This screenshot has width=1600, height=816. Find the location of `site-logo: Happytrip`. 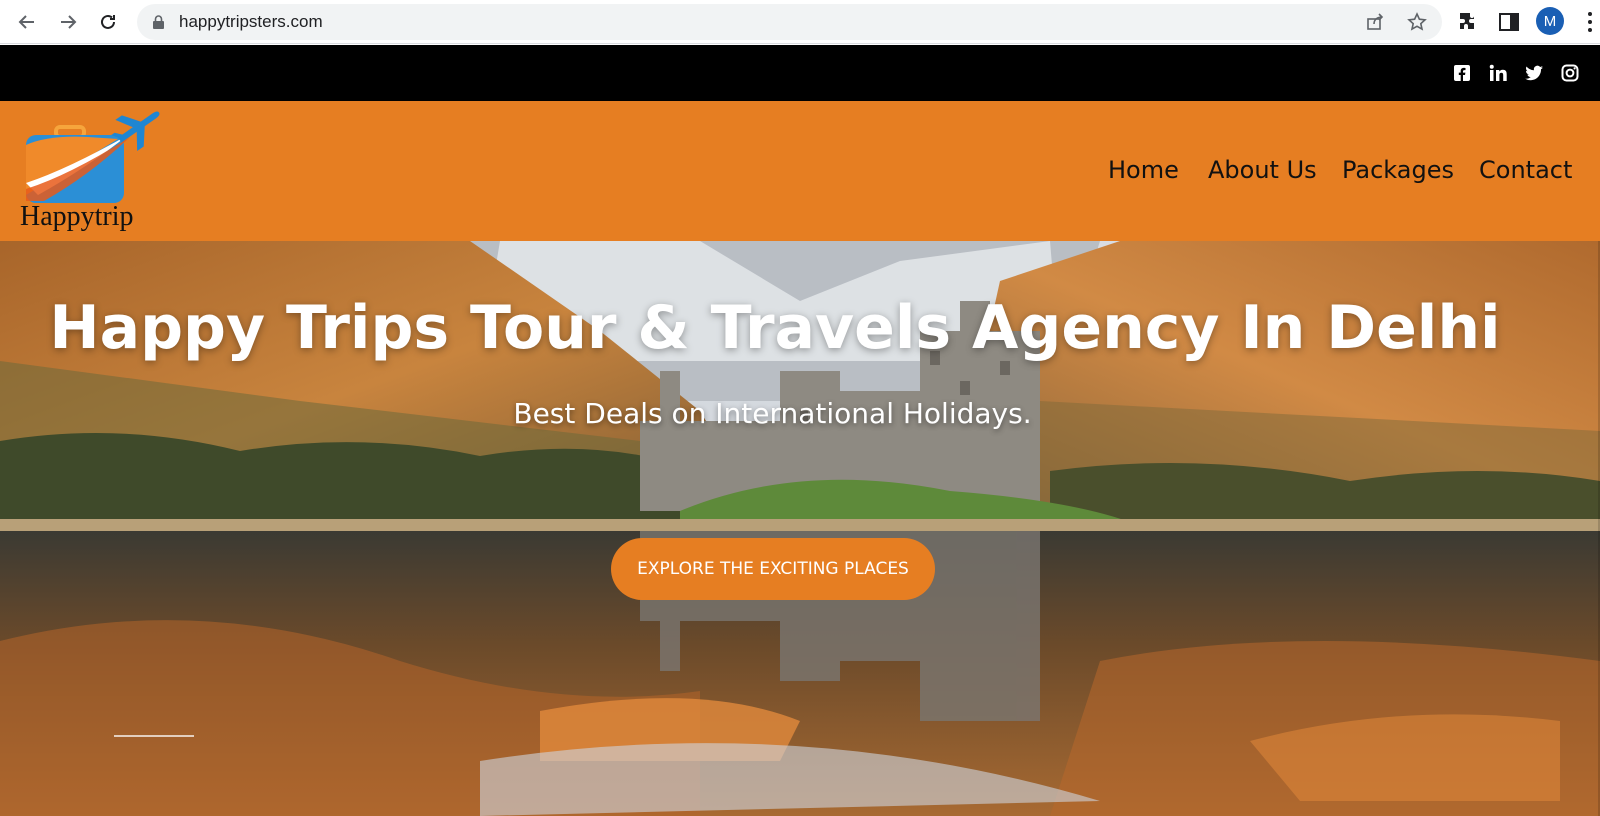

site-logo: Happytrip is located at coordinates (93, 171).